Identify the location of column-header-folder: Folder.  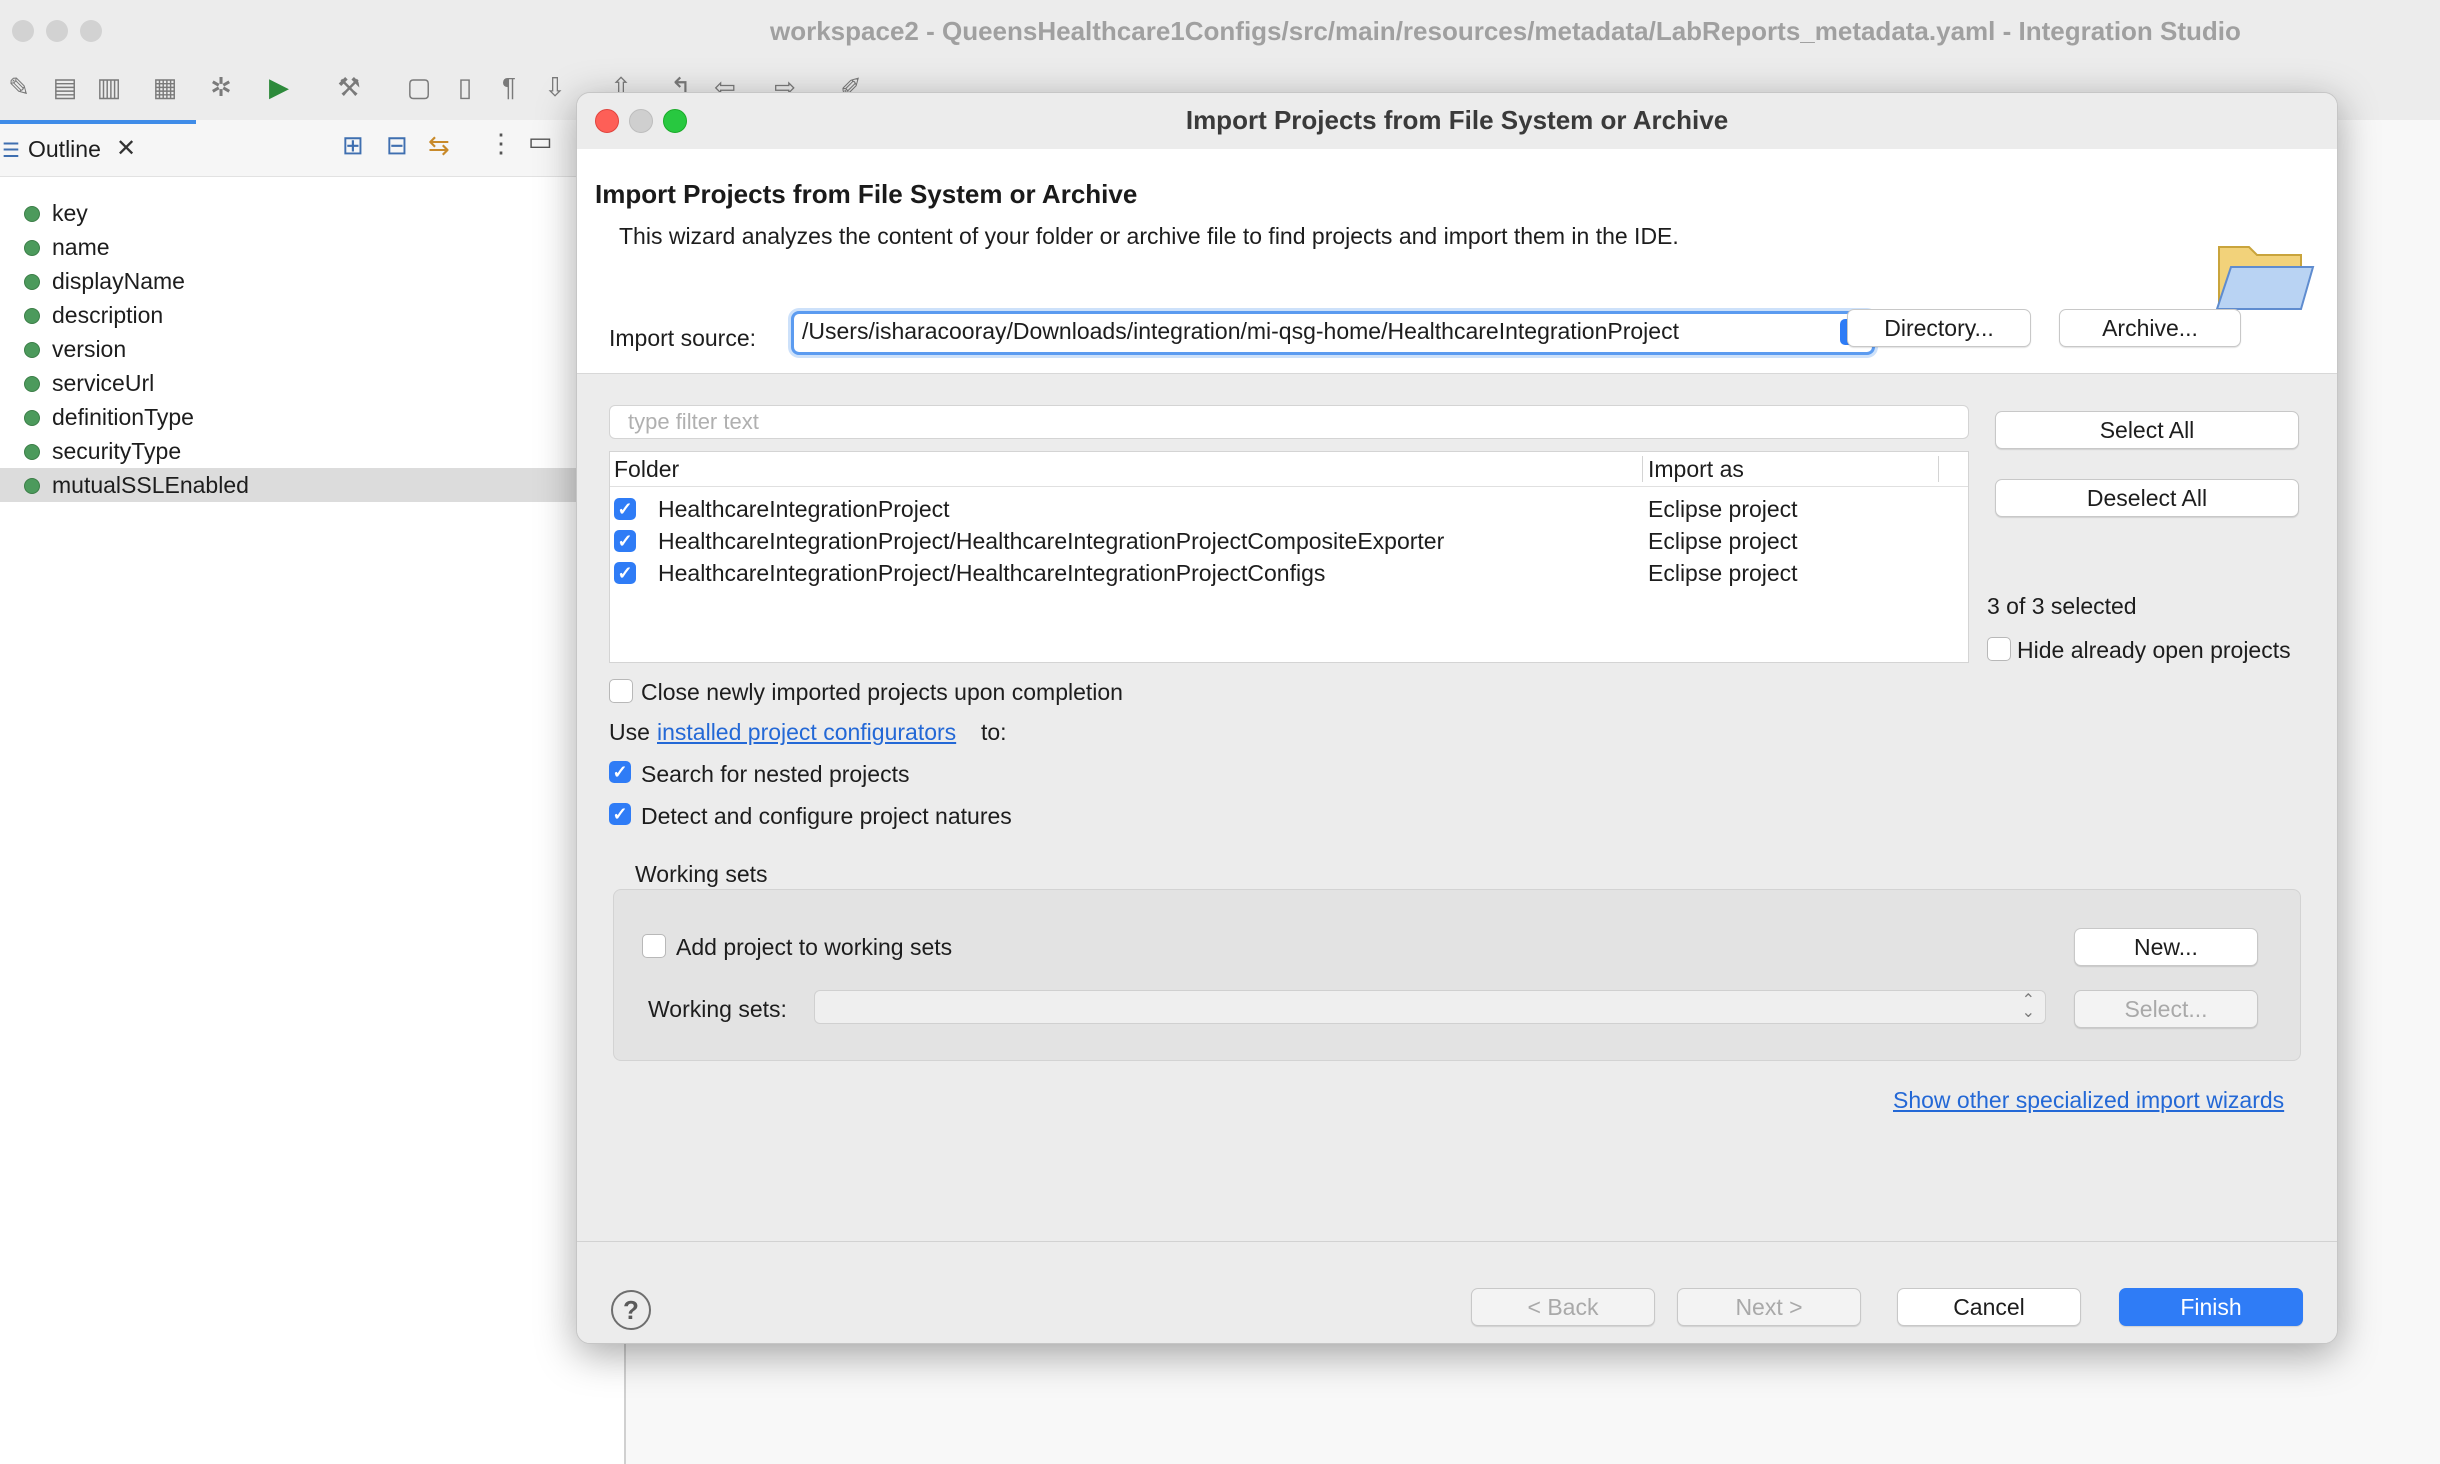
(646, 469).